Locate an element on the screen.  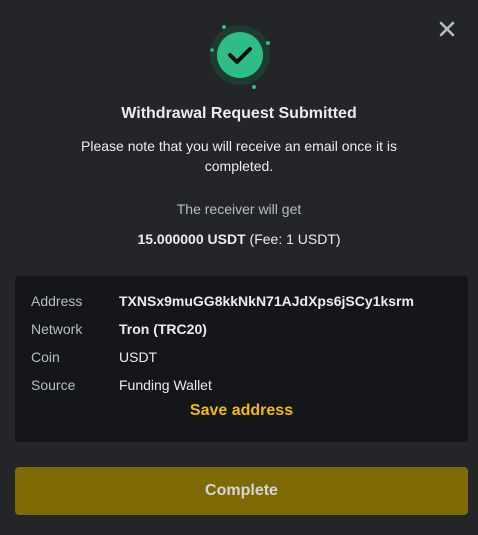
complete-button: Complete is located at coordinates (241, 491).